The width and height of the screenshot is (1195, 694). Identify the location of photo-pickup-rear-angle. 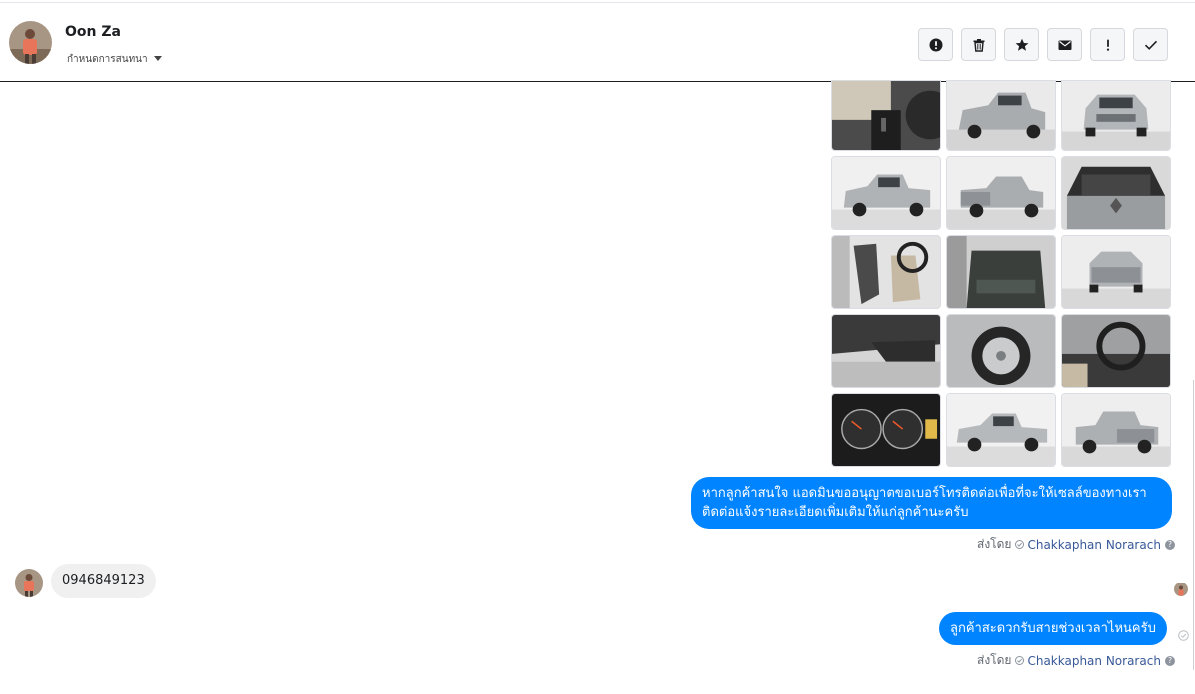
(1001, 193).